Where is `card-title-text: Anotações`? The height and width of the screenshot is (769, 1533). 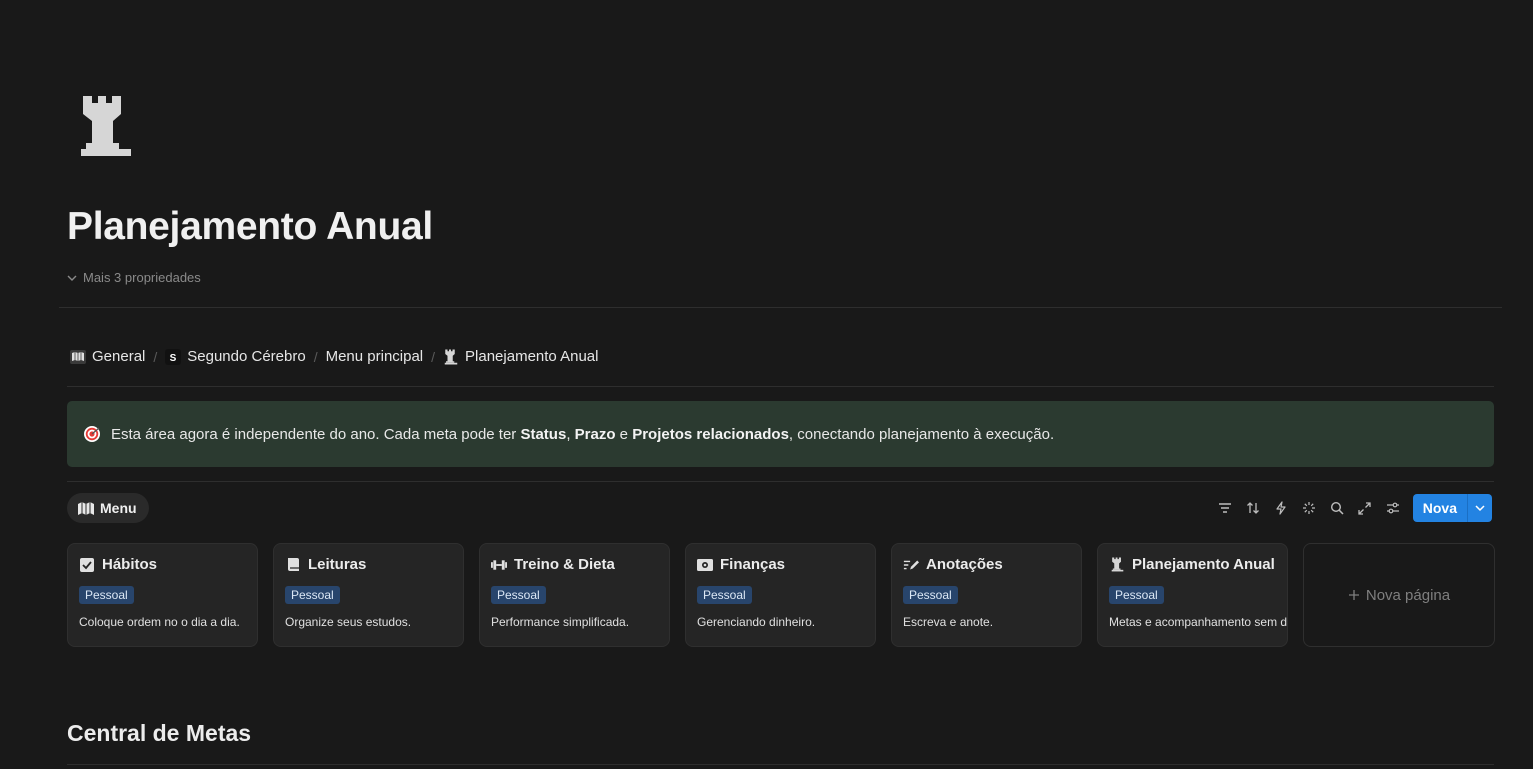 card-title-text: Anotações is located at coordinates (964, 564).